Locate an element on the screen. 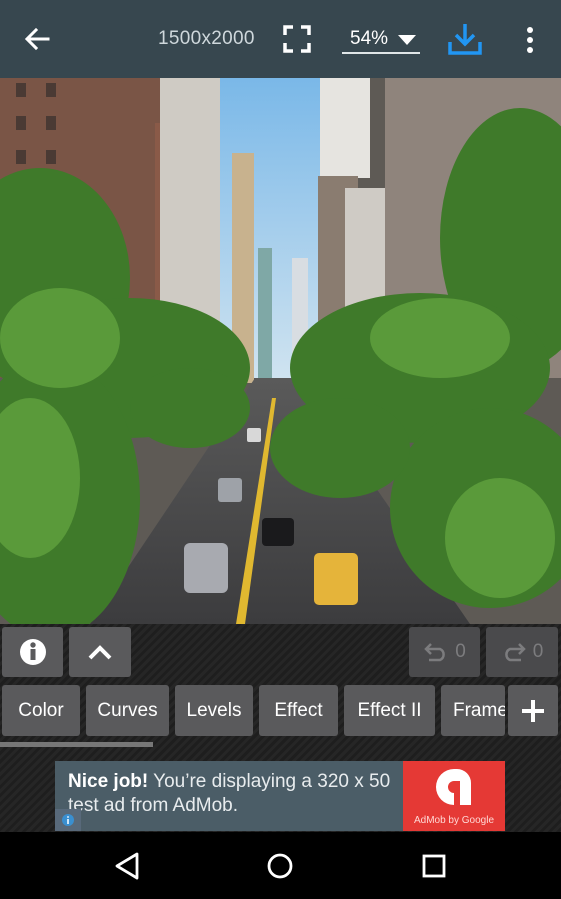 The image size is (561, 899). add-tool-button is located at coordinates (533, 710).